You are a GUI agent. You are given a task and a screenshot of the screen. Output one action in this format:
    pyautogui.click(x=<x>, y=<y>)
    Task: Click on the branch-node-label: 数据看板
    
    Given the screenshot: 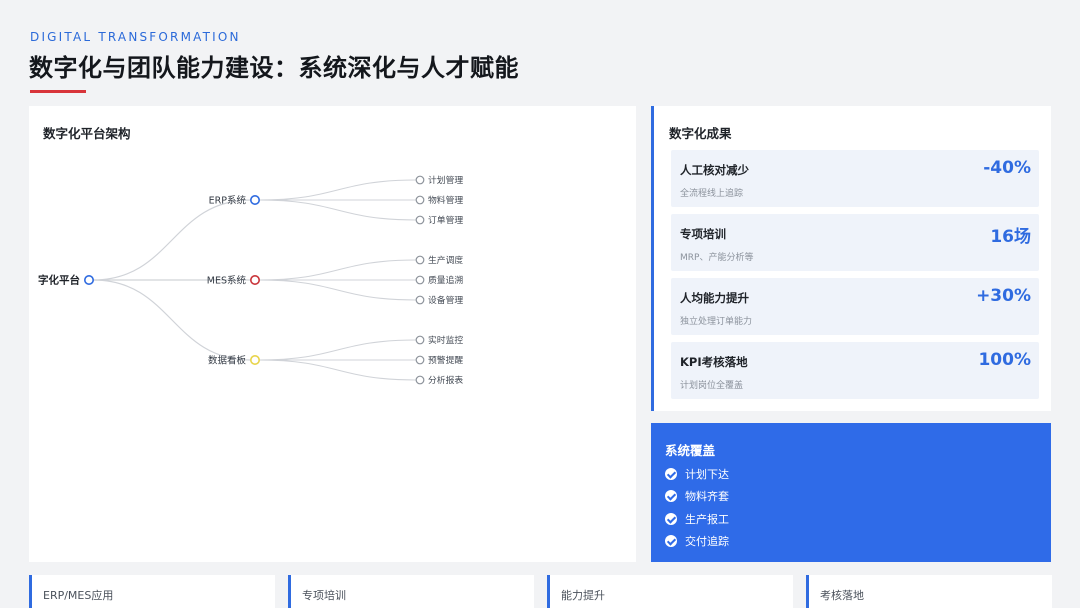 What is the action you would take?
    pyautogui.click(x=227, y=361)
    